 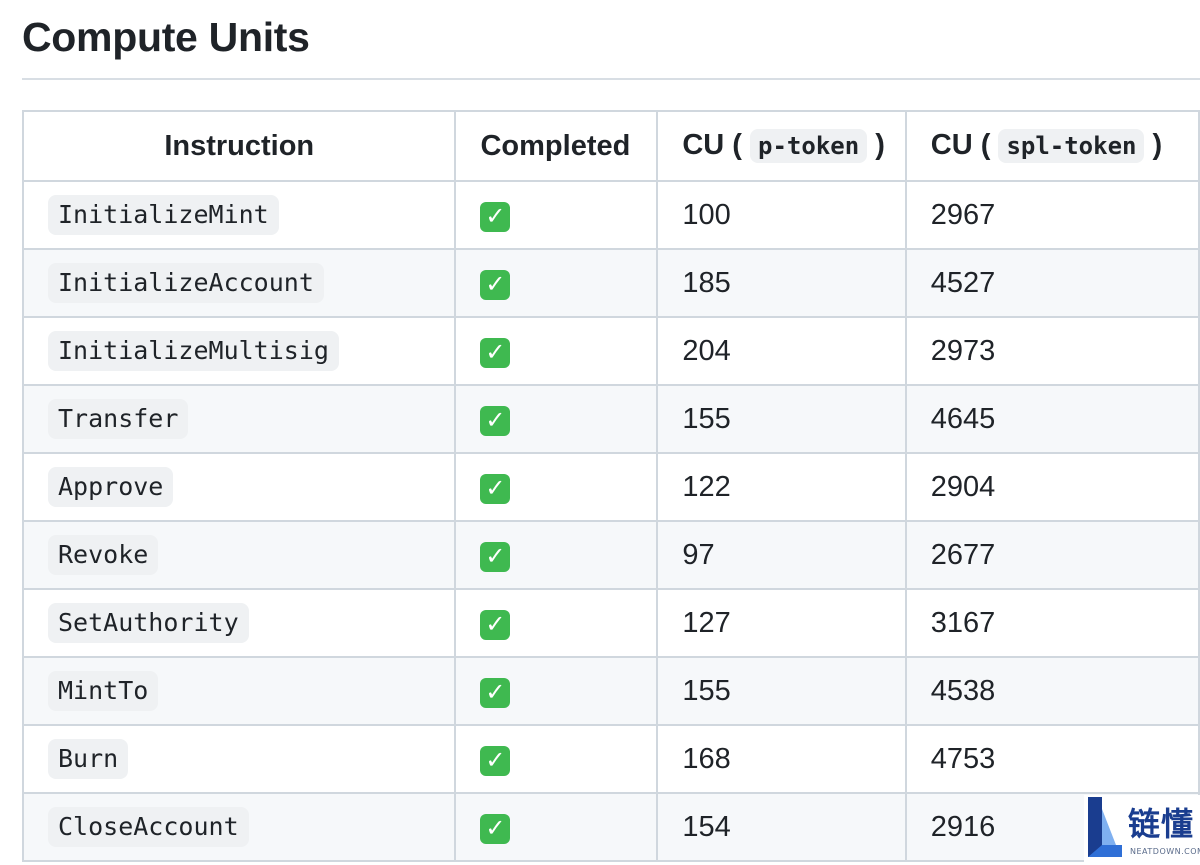 I want to click on cell-instruction: SetAuthority, so click(x=239, y=623).